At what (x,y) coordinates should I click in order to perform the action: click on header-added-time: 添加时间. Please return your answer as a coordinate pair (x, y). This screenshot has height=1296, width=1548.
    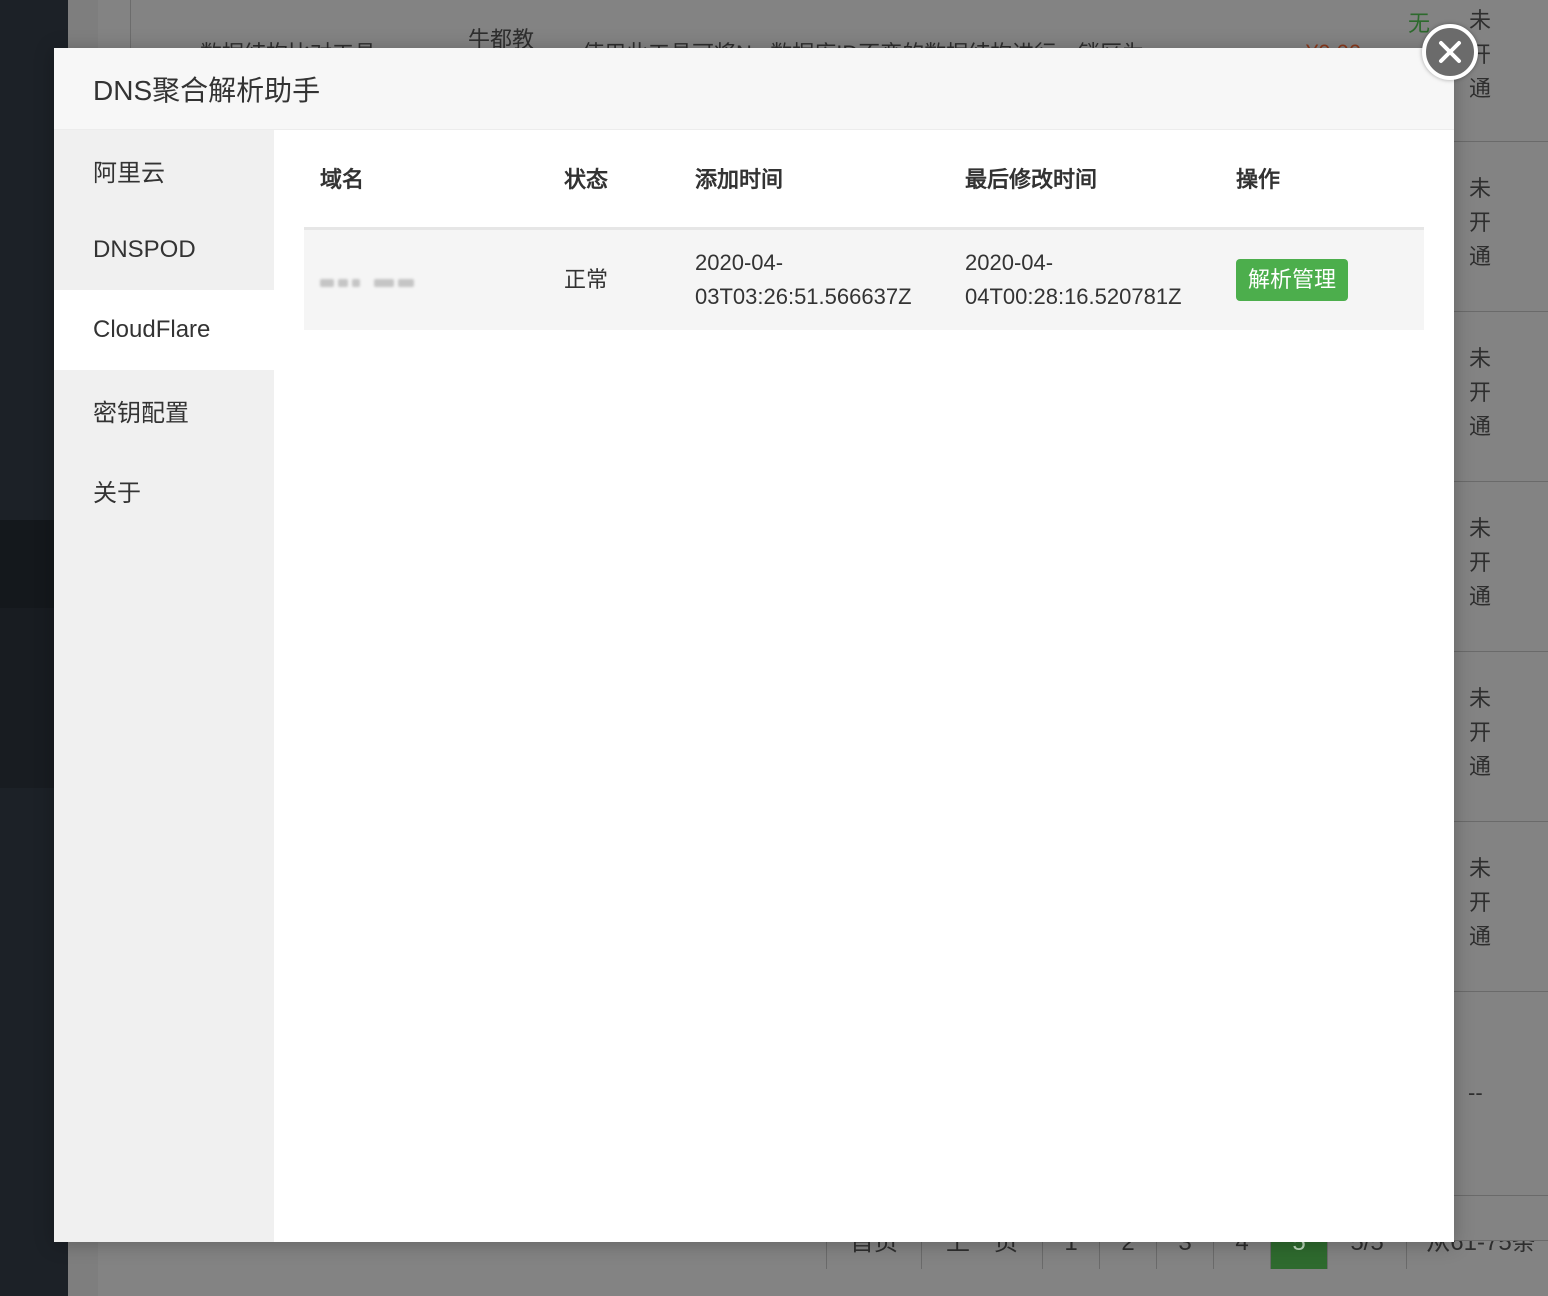
    Looking at the image, I should click on (814, 180).